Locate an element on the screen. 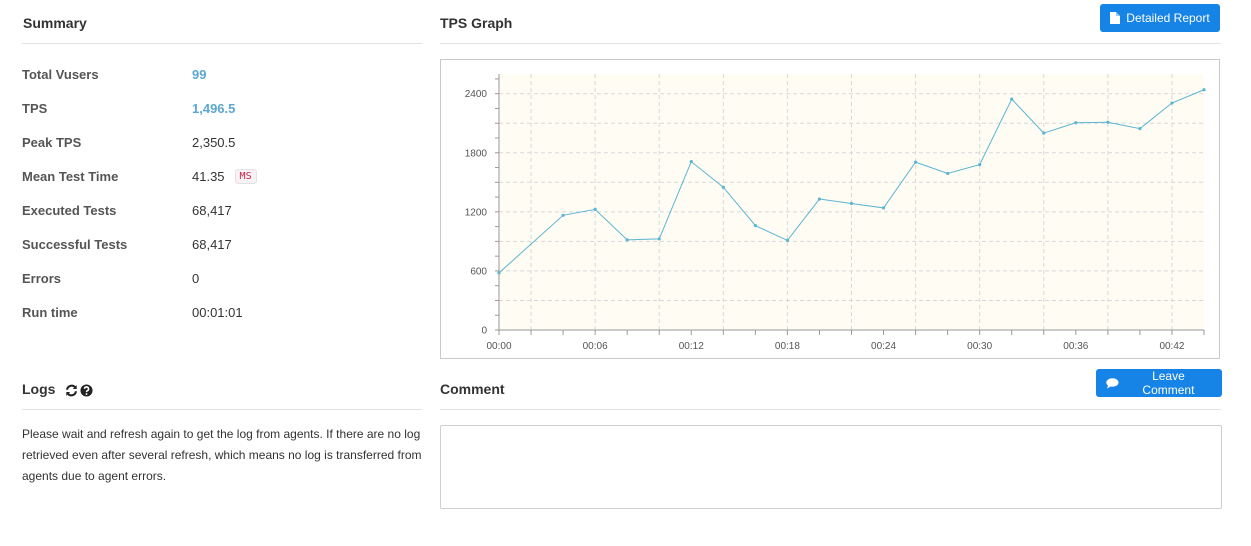 The height and width of the screenshot is (546, 1251). summary-row-successful-tests: Successful Tests 68,417 is located at coordinates (222, 244).